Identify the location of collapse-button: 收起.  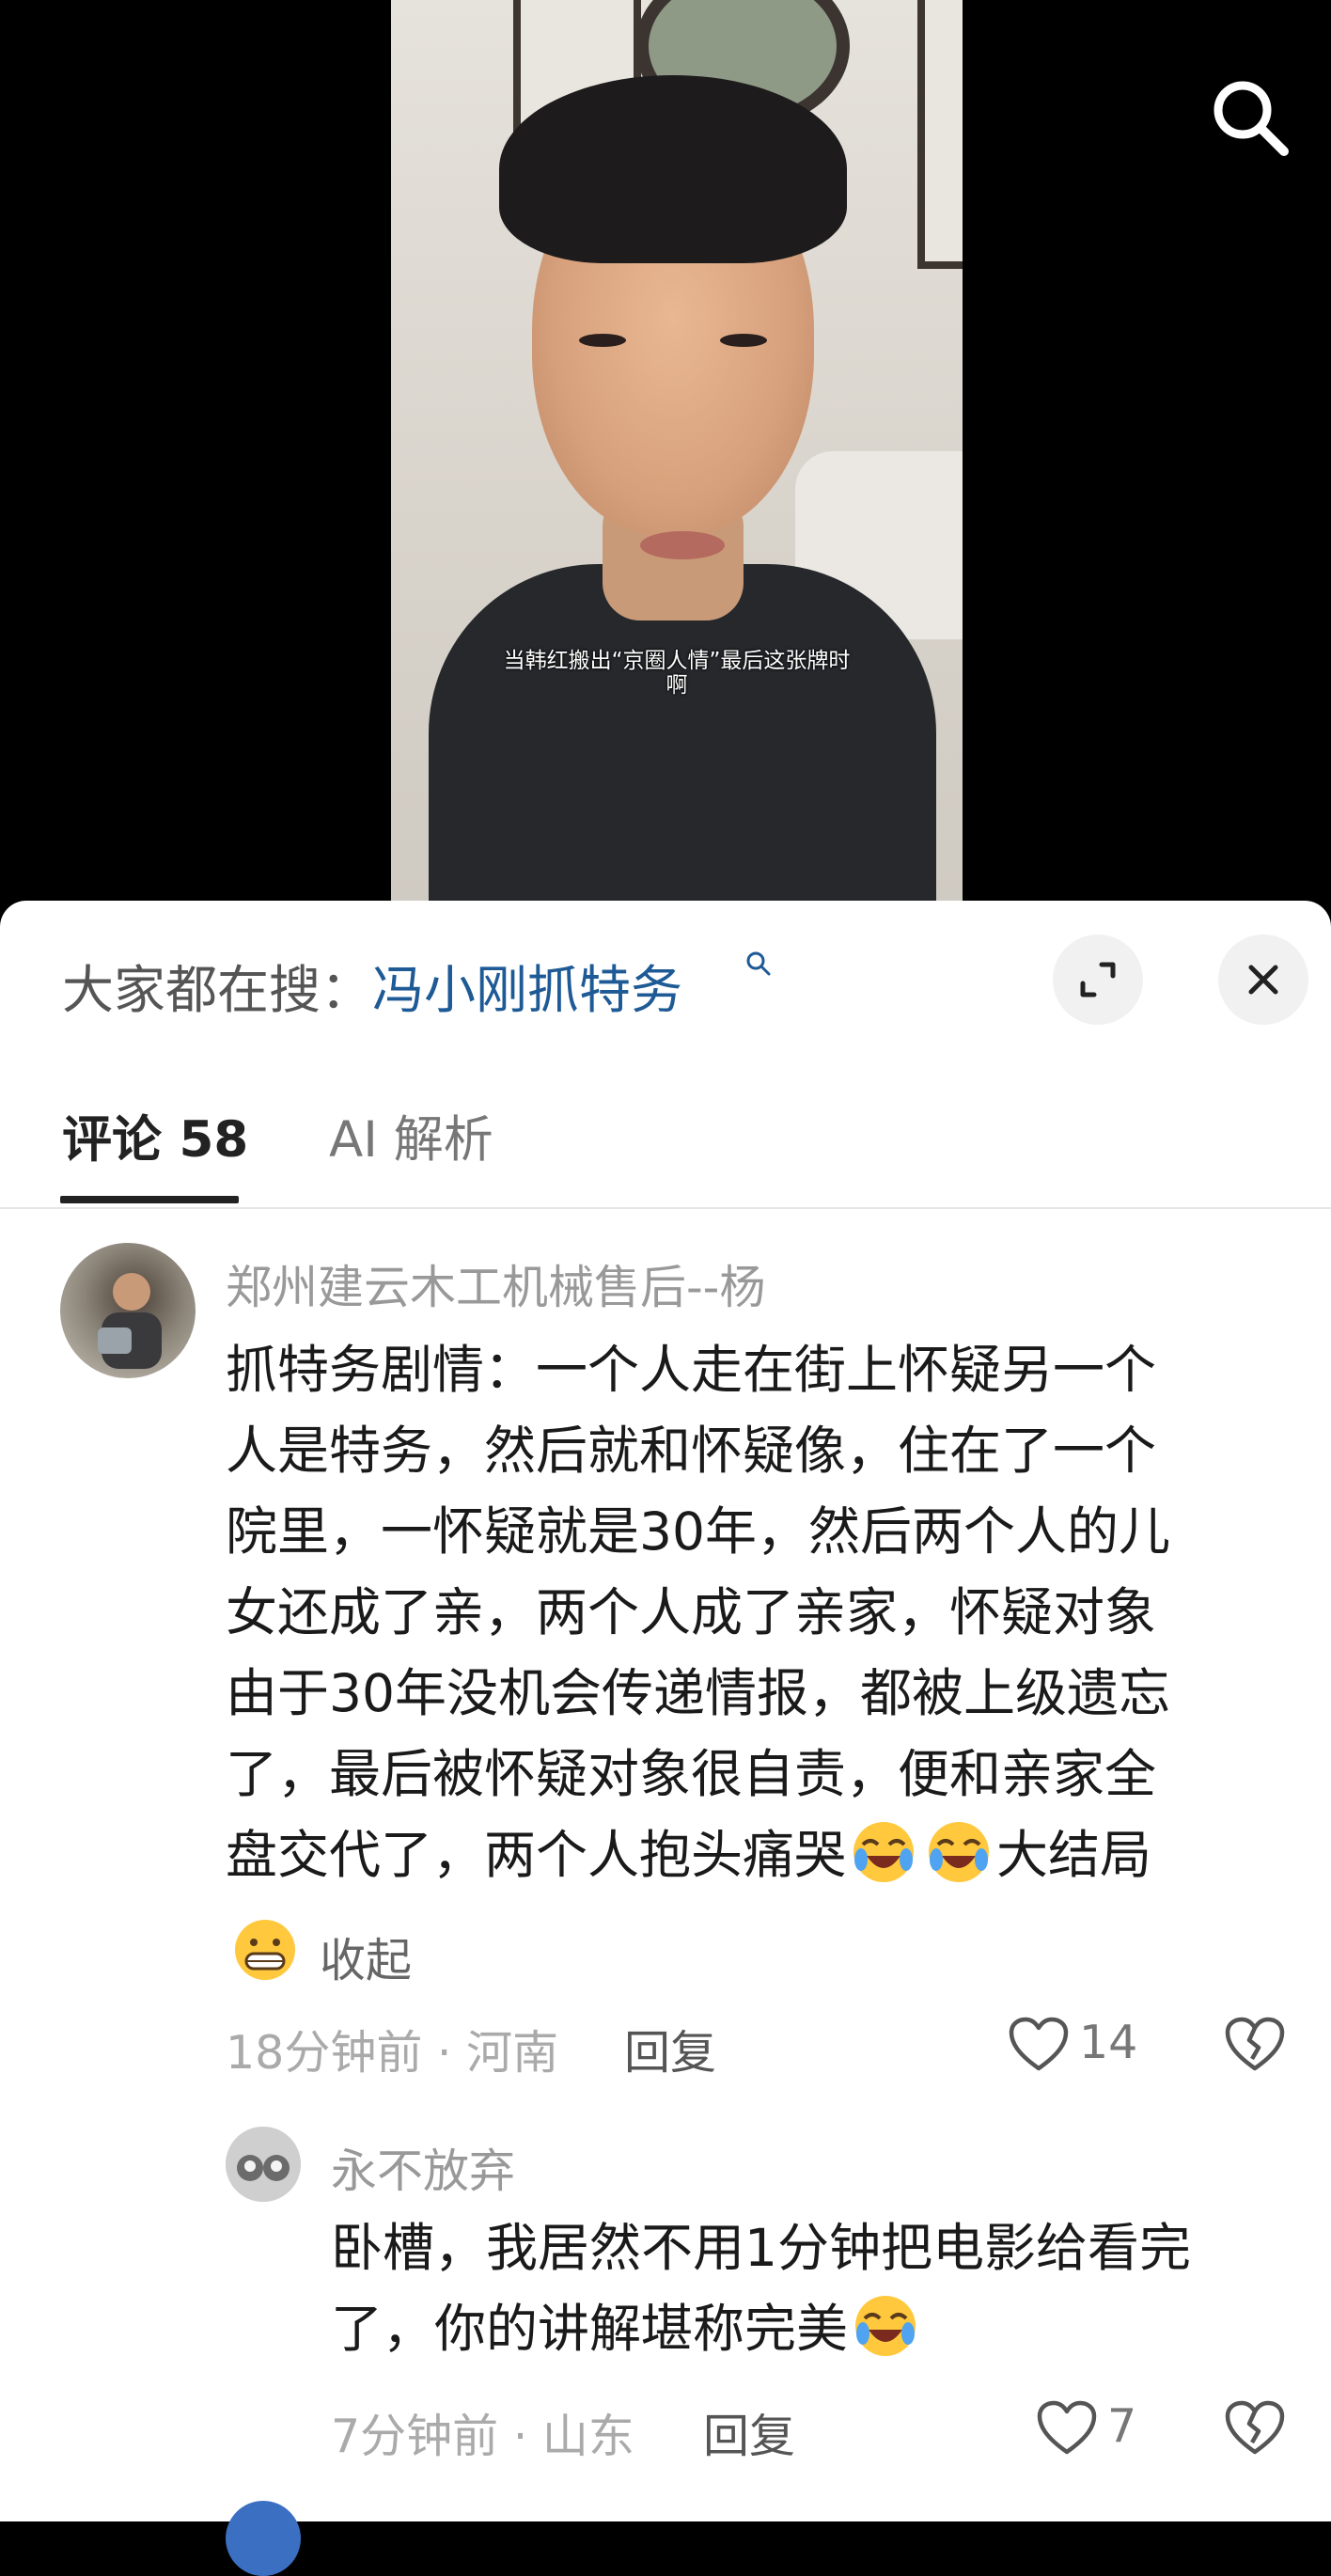
(366, 1957).